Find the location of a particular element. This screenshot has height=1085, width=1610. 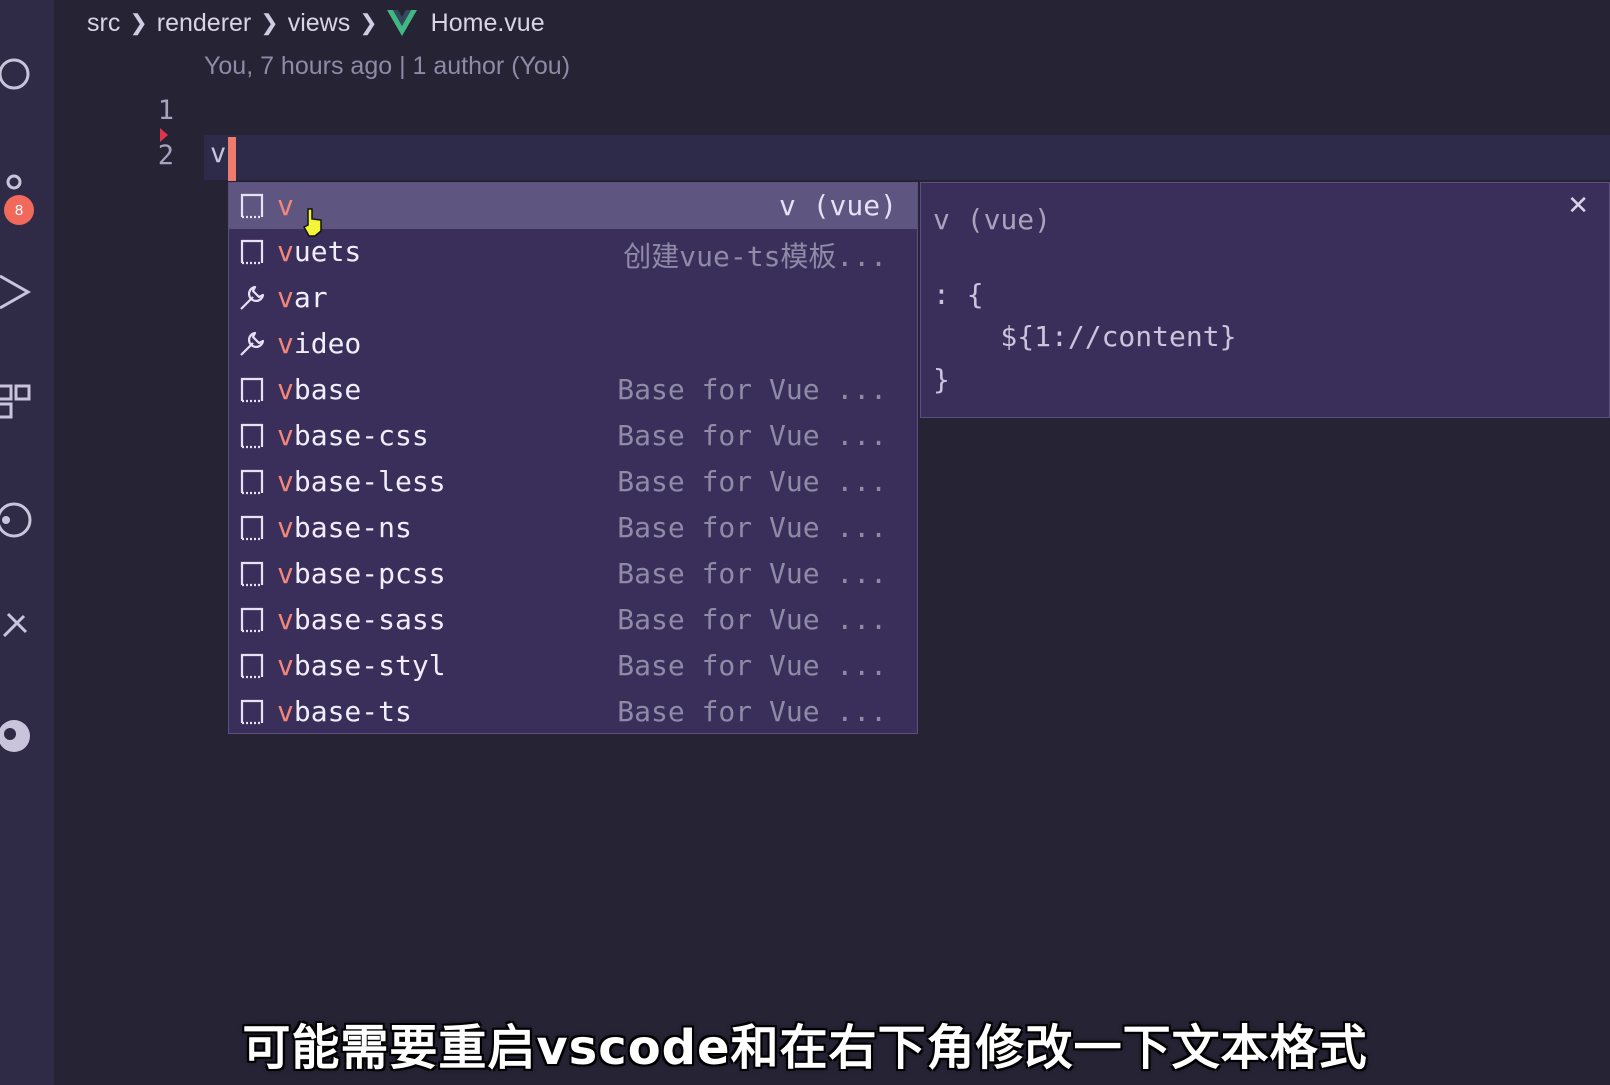

suggest-item-label: v is located at coordinates (285, 205).